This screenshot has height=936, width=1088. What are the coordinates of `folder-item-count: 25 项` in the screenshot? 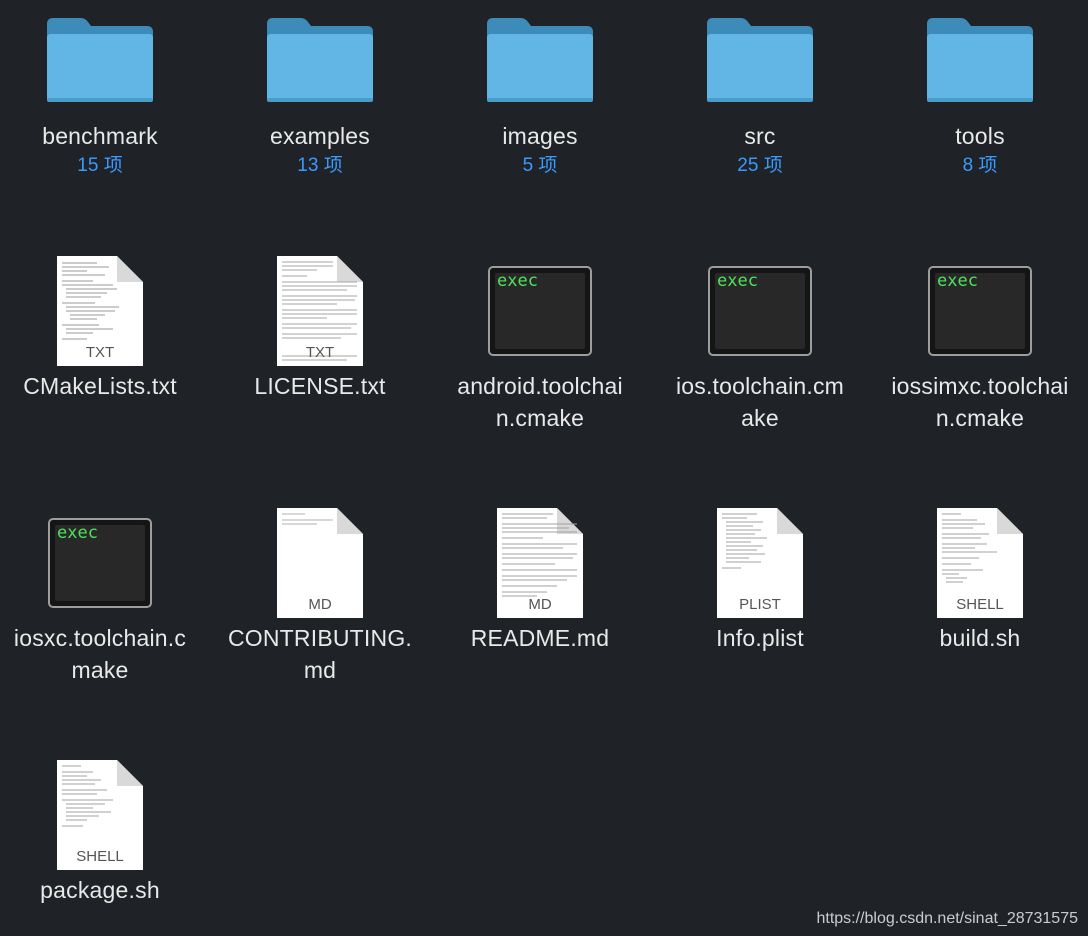 It's located at (760, 165).